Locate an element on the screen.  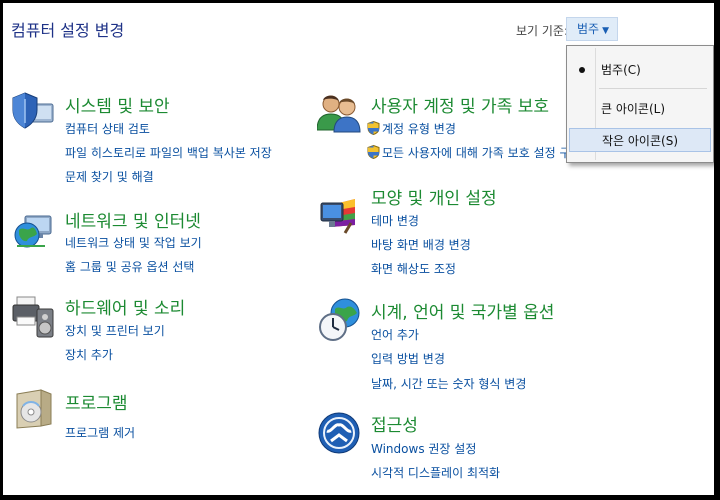
program-box-icon is located at coordinates (33, 408).